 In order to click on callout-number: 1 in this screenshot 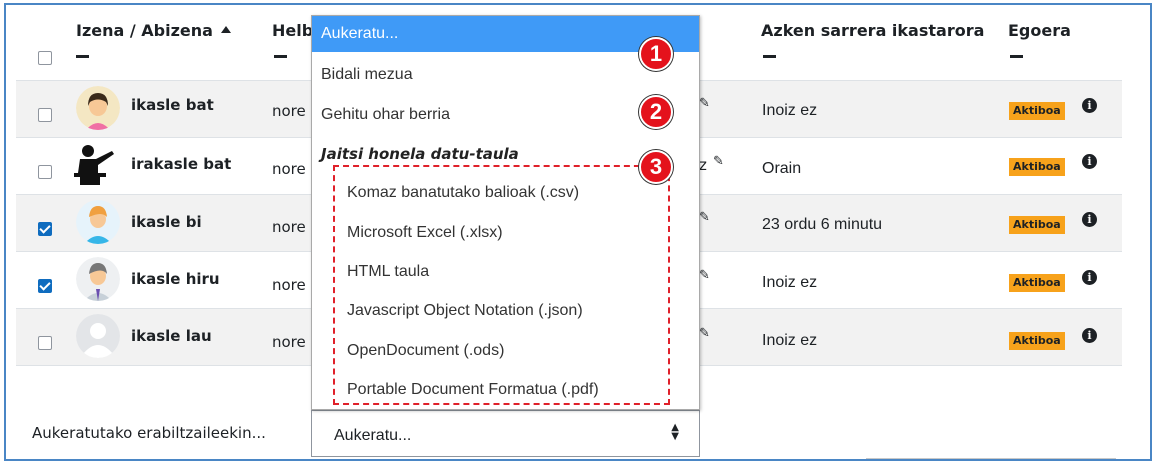, I will do `click(656, 54)`.